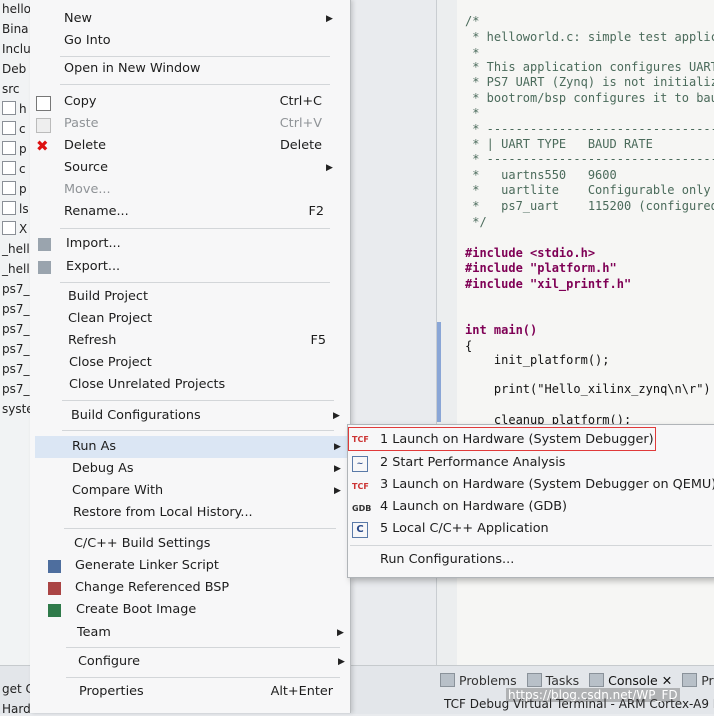 This screenshot has height=716, width=714. I want to click on tab-problems: Problems, so click(478, 680).